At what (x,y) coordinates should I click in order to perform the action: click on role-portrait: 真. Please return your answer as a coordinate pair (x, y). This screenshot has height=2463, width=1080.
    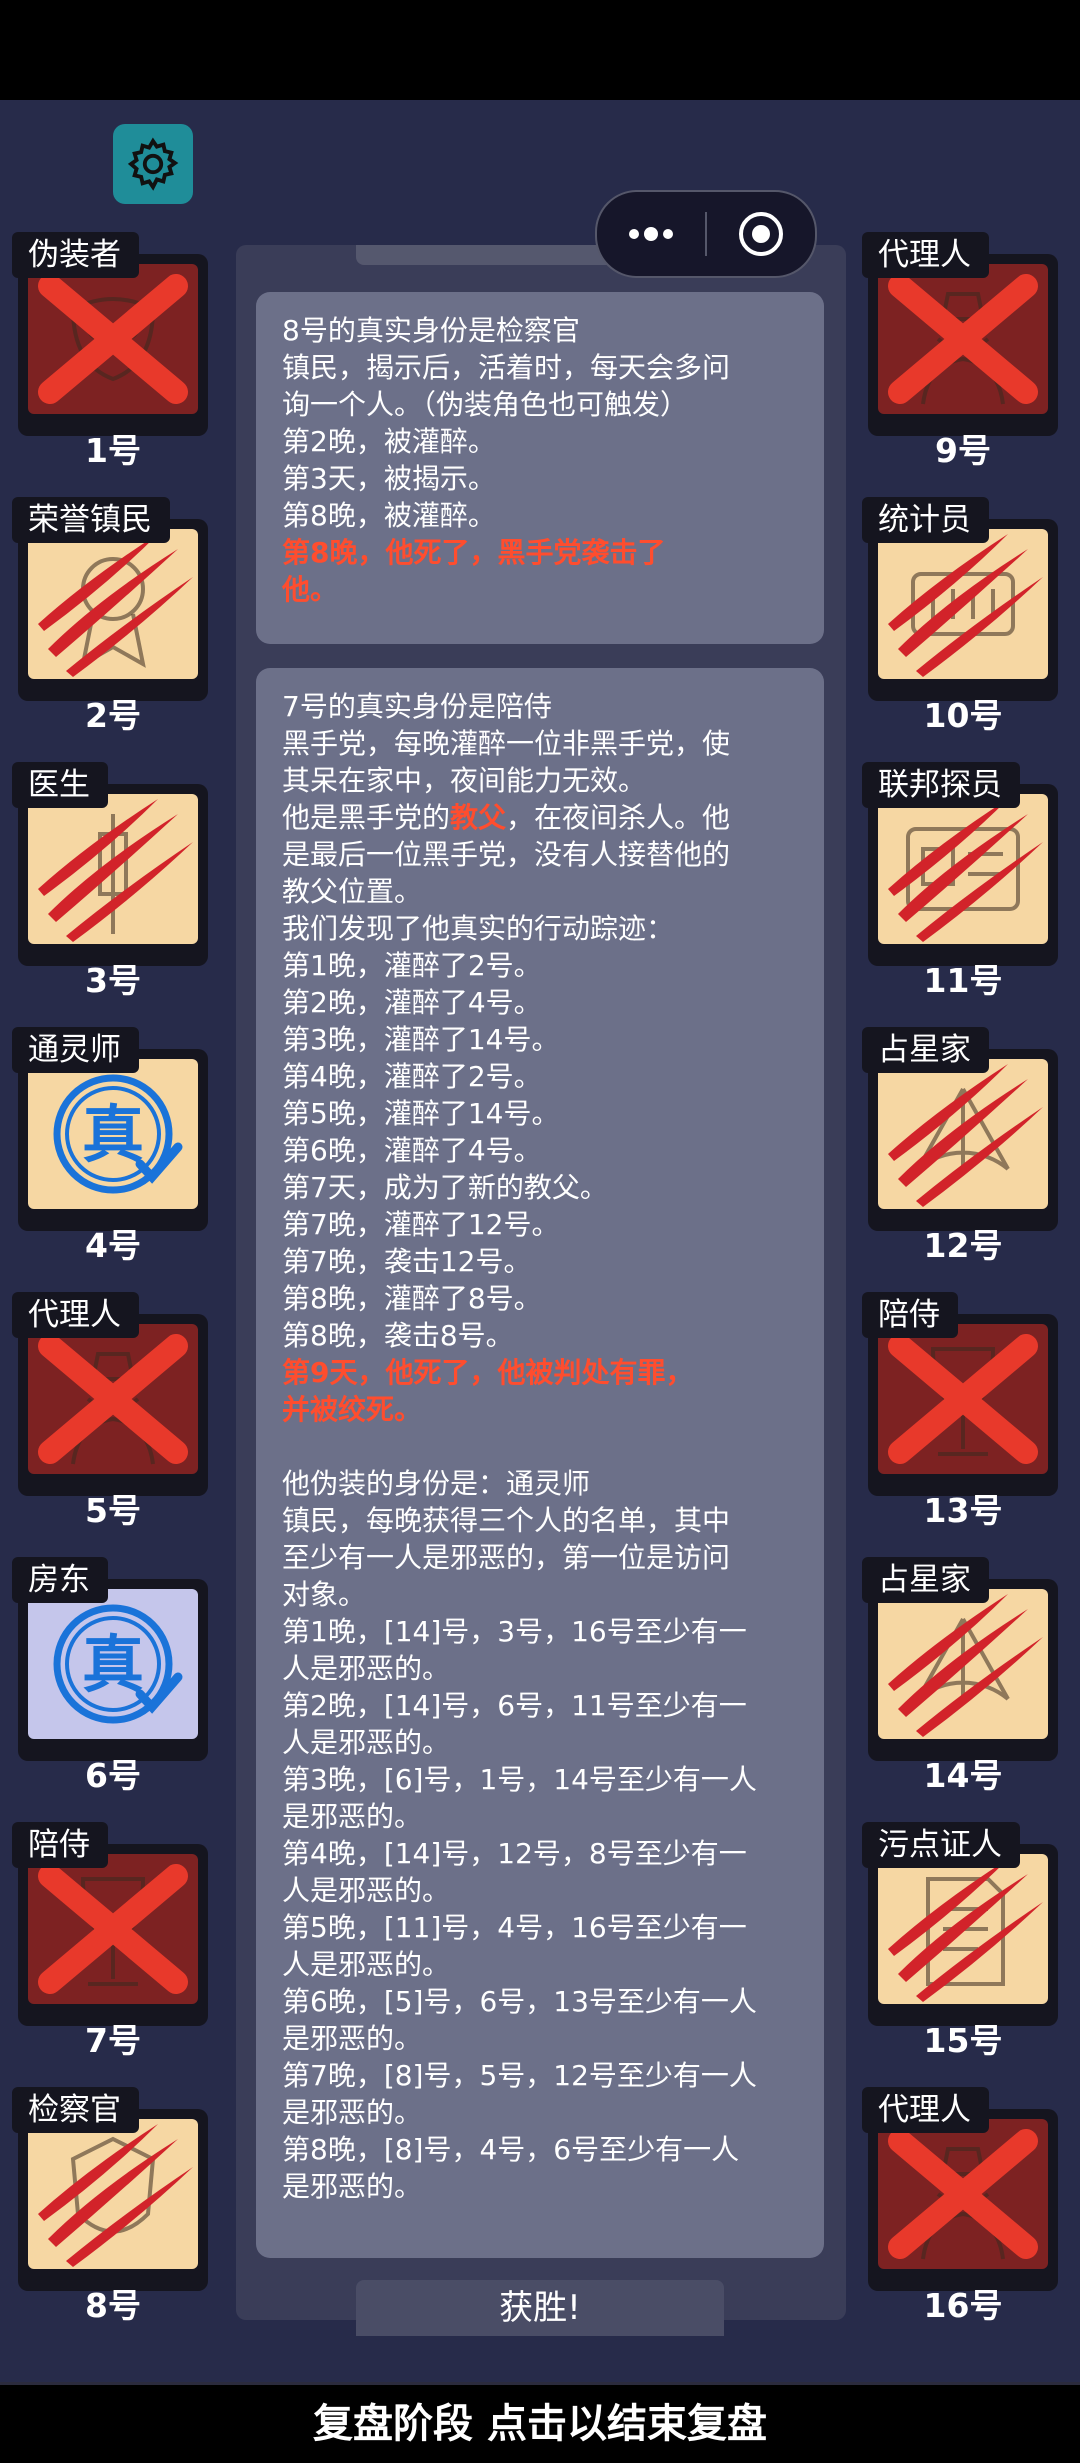
    Looking at the image, I should click on (113, 1134).